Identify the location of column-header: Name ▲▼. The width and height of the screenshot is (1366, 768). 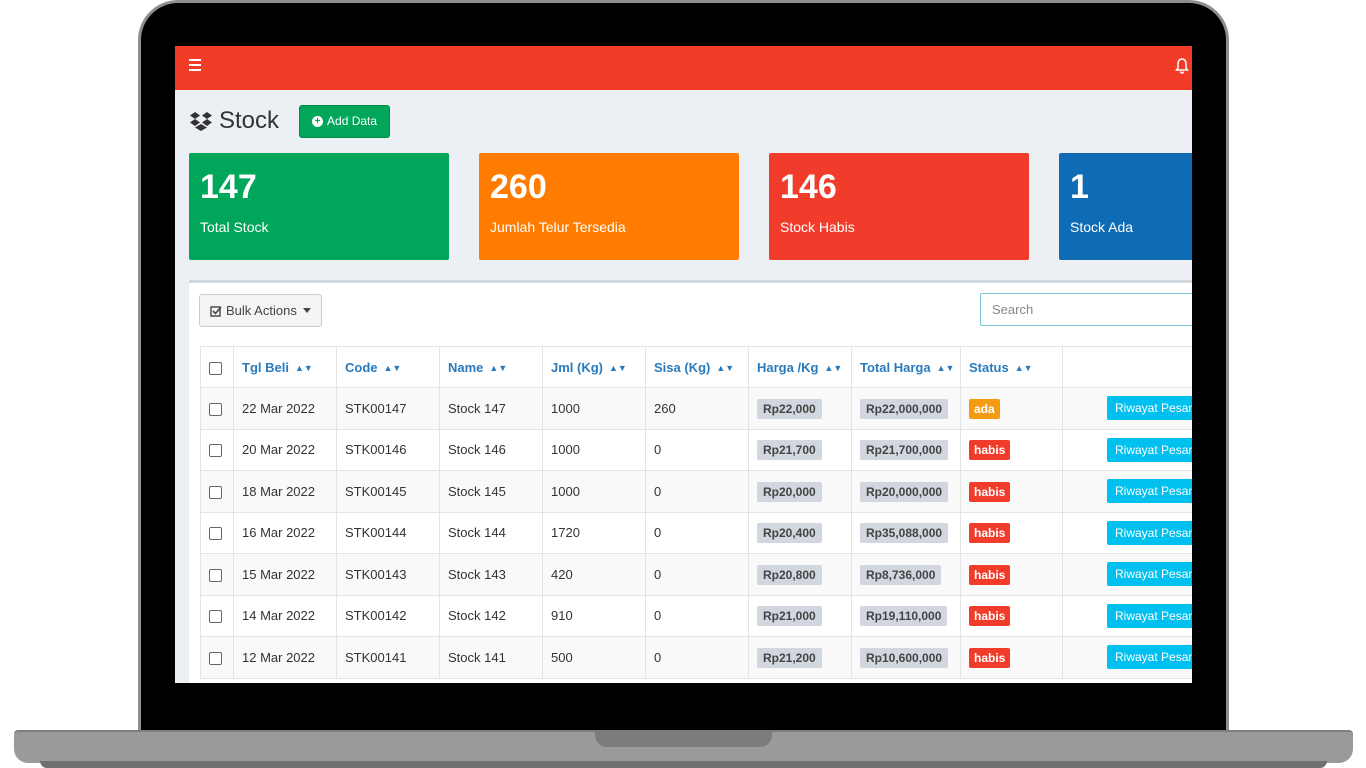
(491, 367).